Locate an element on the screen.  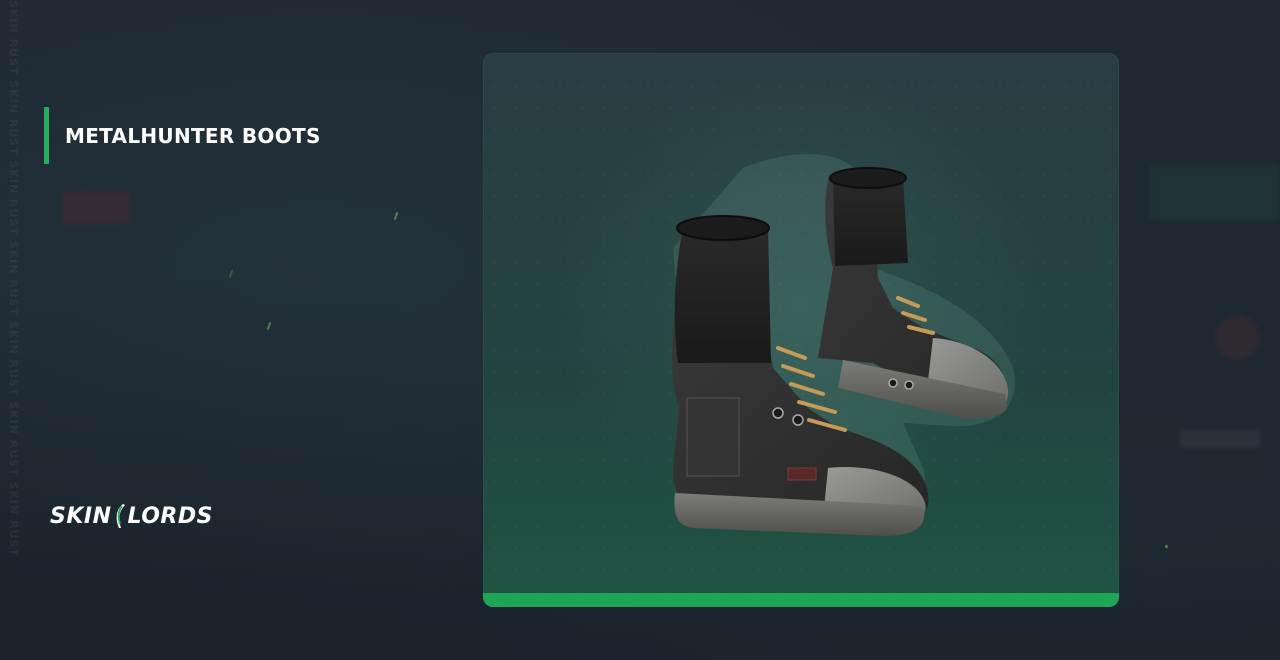
skinlords-logo: SKIN LORDS is located at coordinates (131, 516).